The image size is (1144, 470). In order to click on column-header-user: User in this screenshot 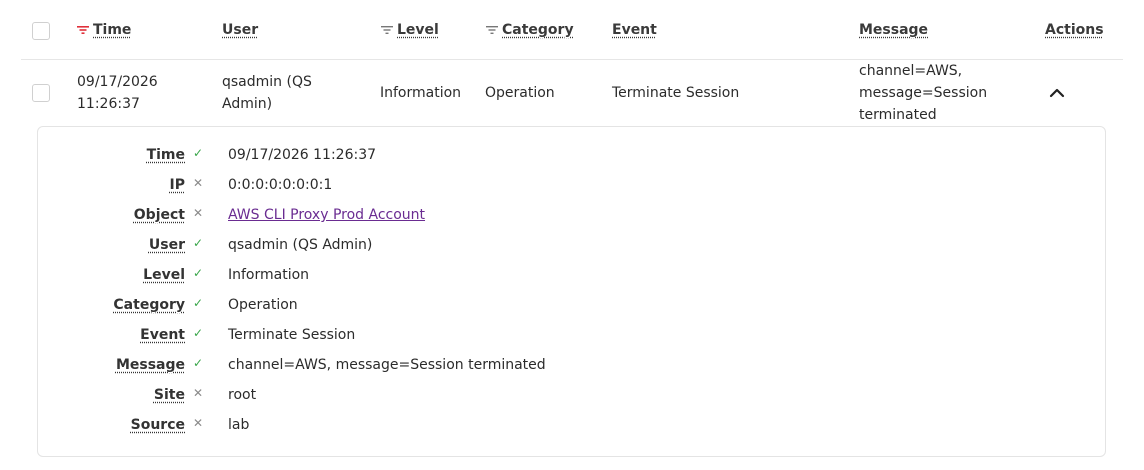, I will do `click(240, 30)`.